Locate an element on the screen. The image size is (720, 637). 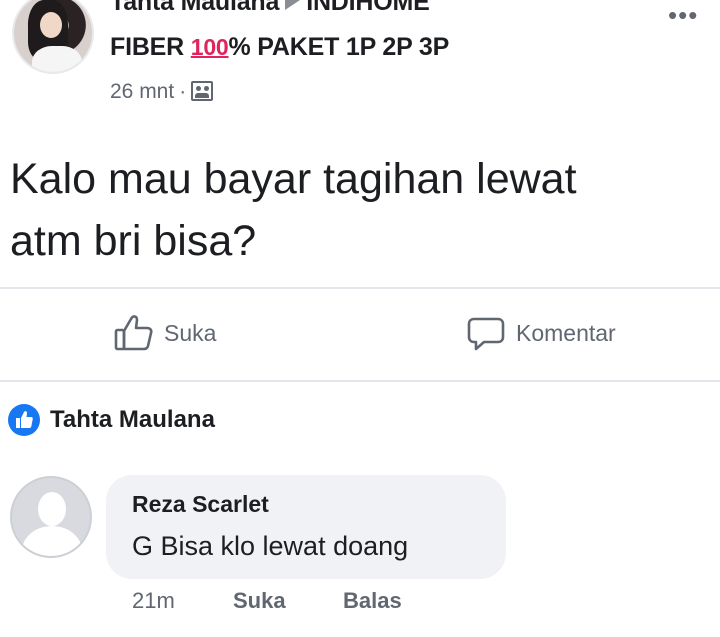
post-title-line-1: Tahta Maulana INDIHOME is located at coordinates (270, 8).